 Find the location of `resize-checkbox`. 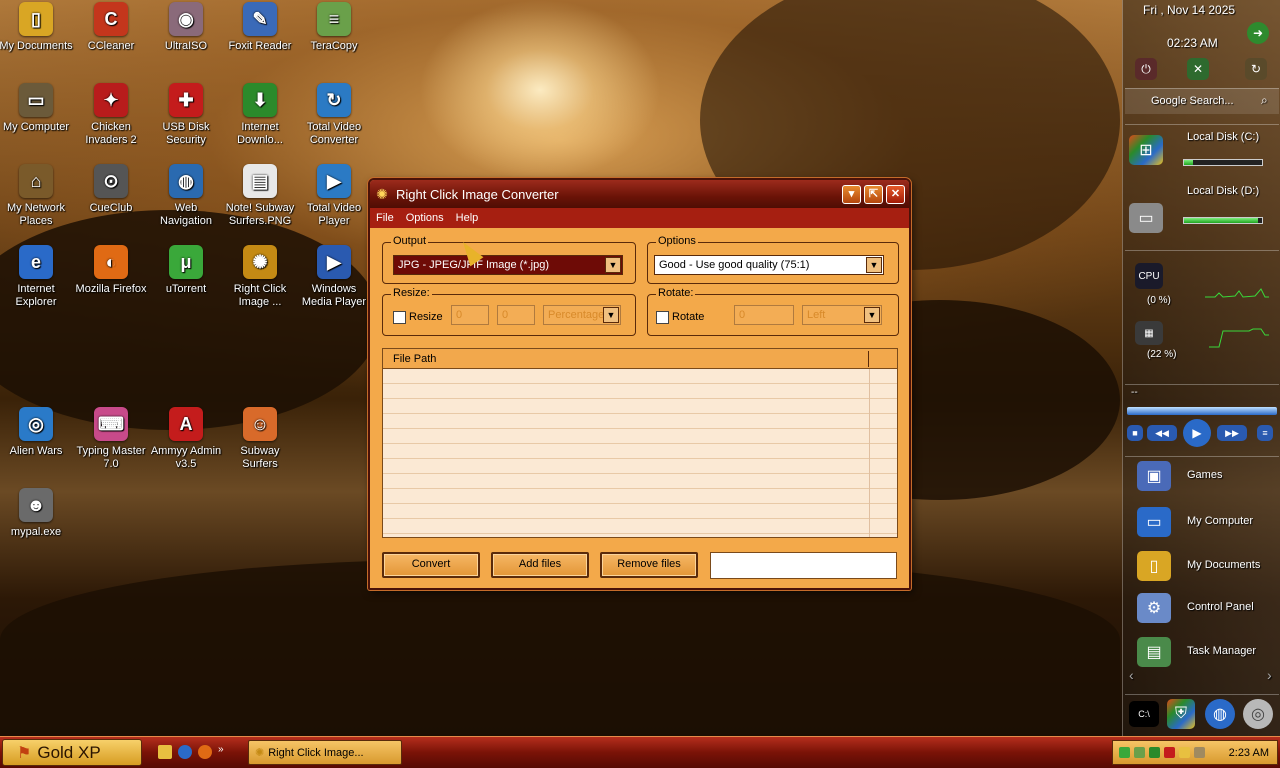

resize-checkbox is located at coordinates (399, 317).